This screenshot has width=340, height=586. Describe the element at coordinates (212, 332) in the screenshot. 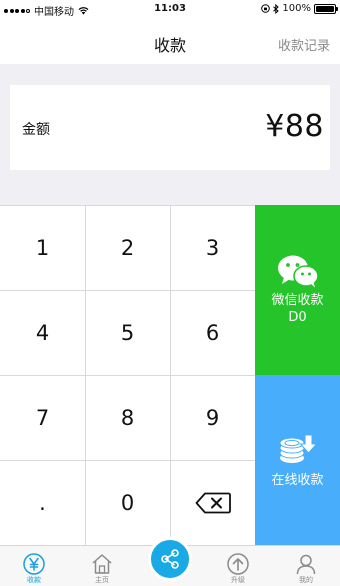

I see `key-6: 6` at that location.